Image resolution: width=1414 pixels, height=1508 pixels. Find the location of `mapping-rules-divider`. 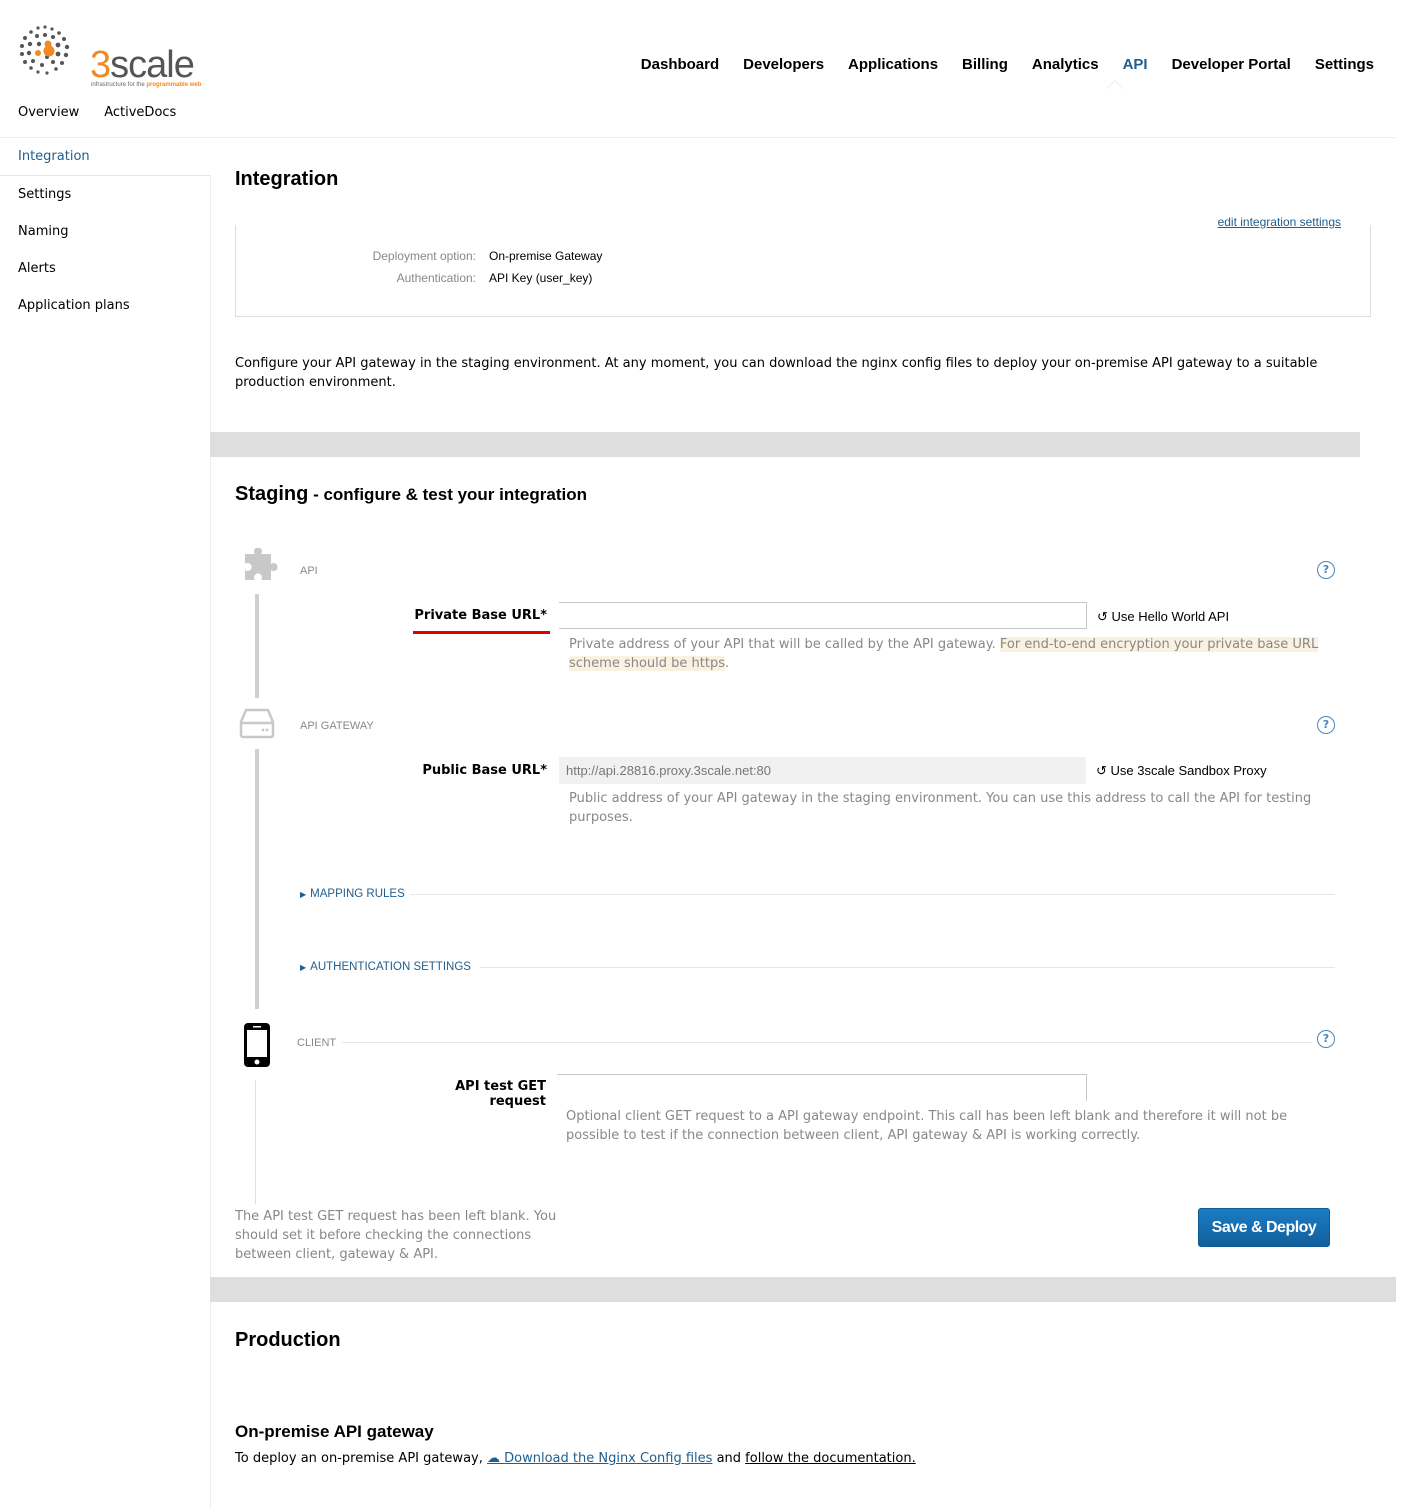

mapping-rules-divider is located at coordinates (872, 894).